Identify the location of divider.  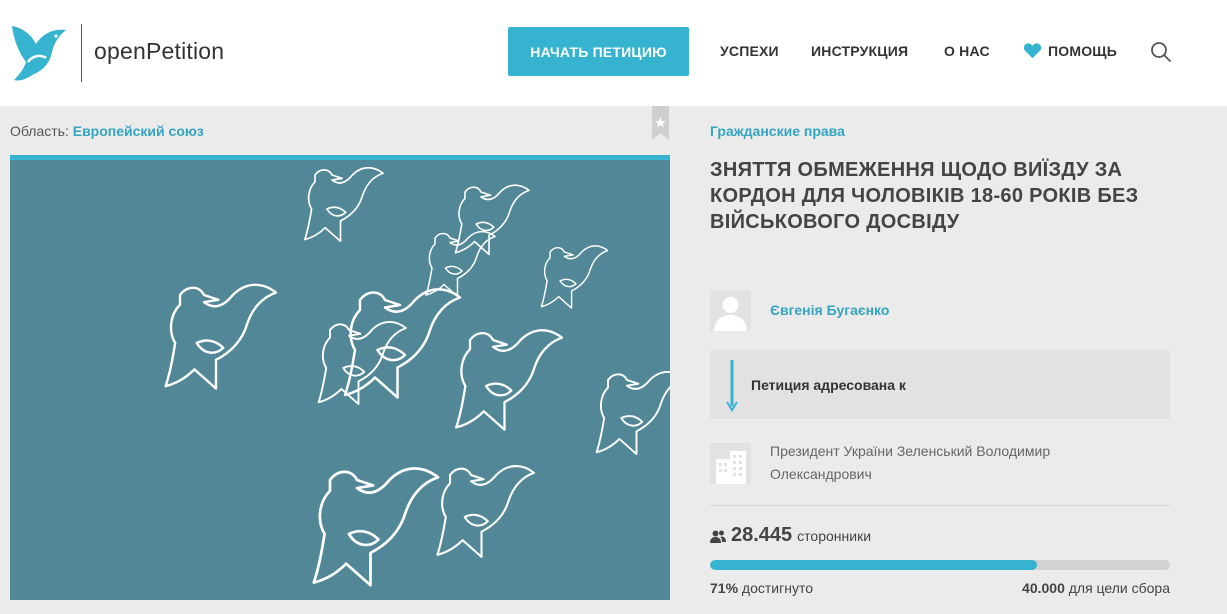
(940, 505).